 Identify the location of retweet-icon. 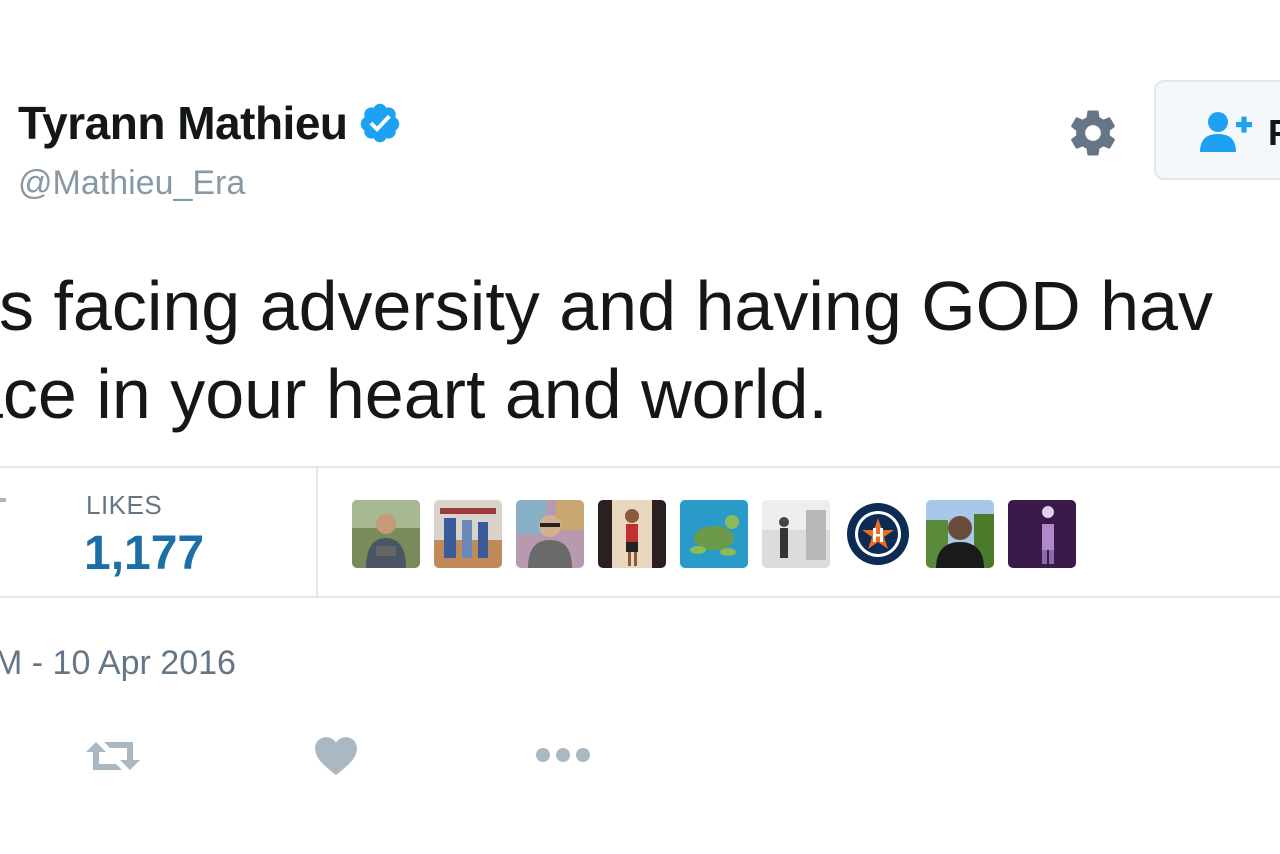
(113, 756).